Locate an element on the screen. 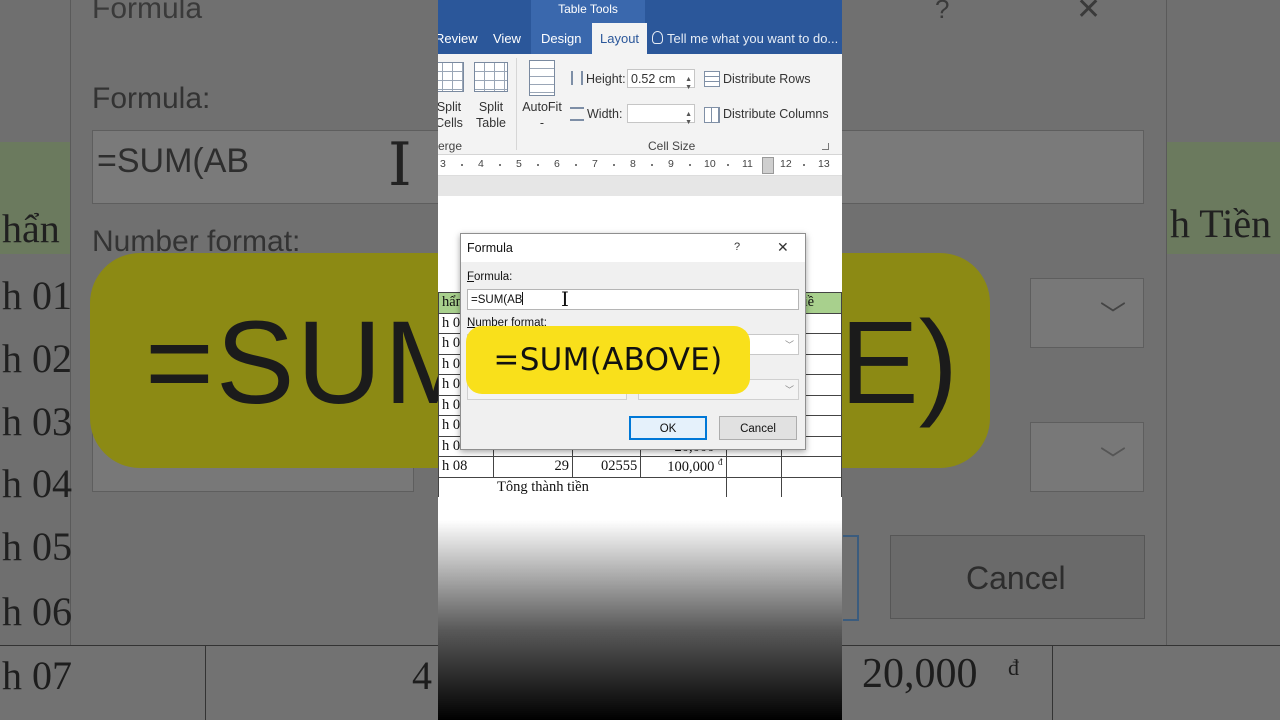 The height and width of the screenshot is (720, 1280). ruler-number: 8 is located at coordinates (633, 164).